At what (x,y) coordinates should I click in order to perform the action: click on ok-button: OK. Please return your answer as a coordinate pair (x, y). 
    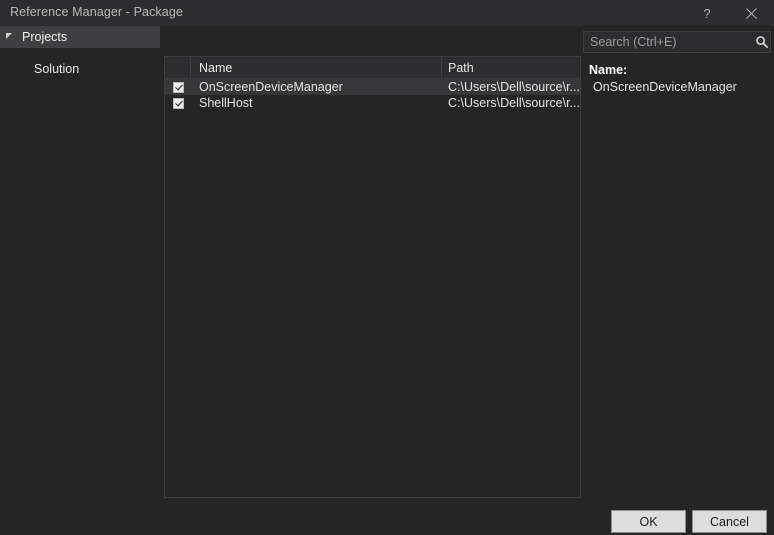
    Looking at the image, I should click on (648, 521).